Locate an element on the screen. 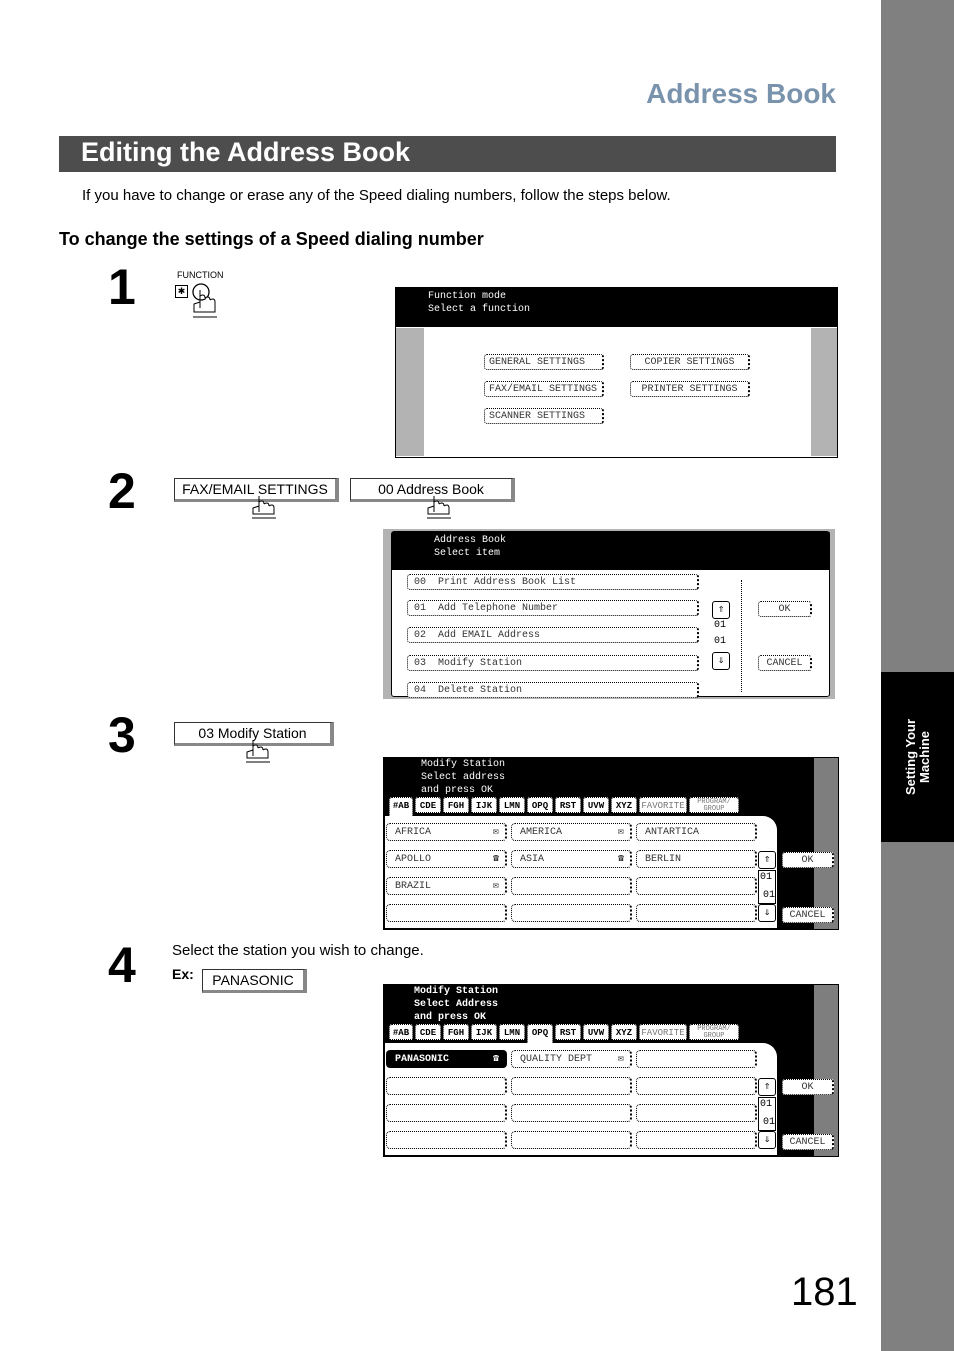 The height and width of the screenshot is (1351, 954). address-cell: AFRICA ✉ is located at coordinates (446, 832).